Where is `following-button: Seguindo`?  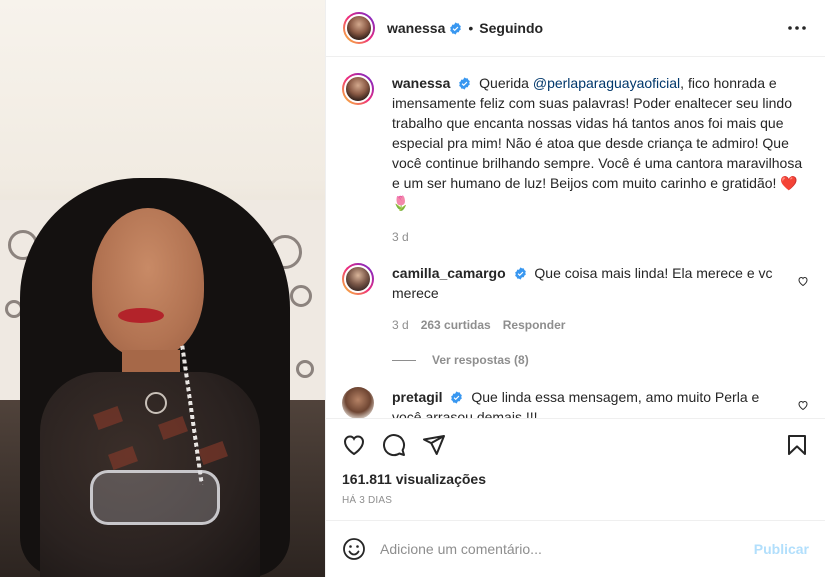 following-button: Seguindo is located at coordinates (511, 28).